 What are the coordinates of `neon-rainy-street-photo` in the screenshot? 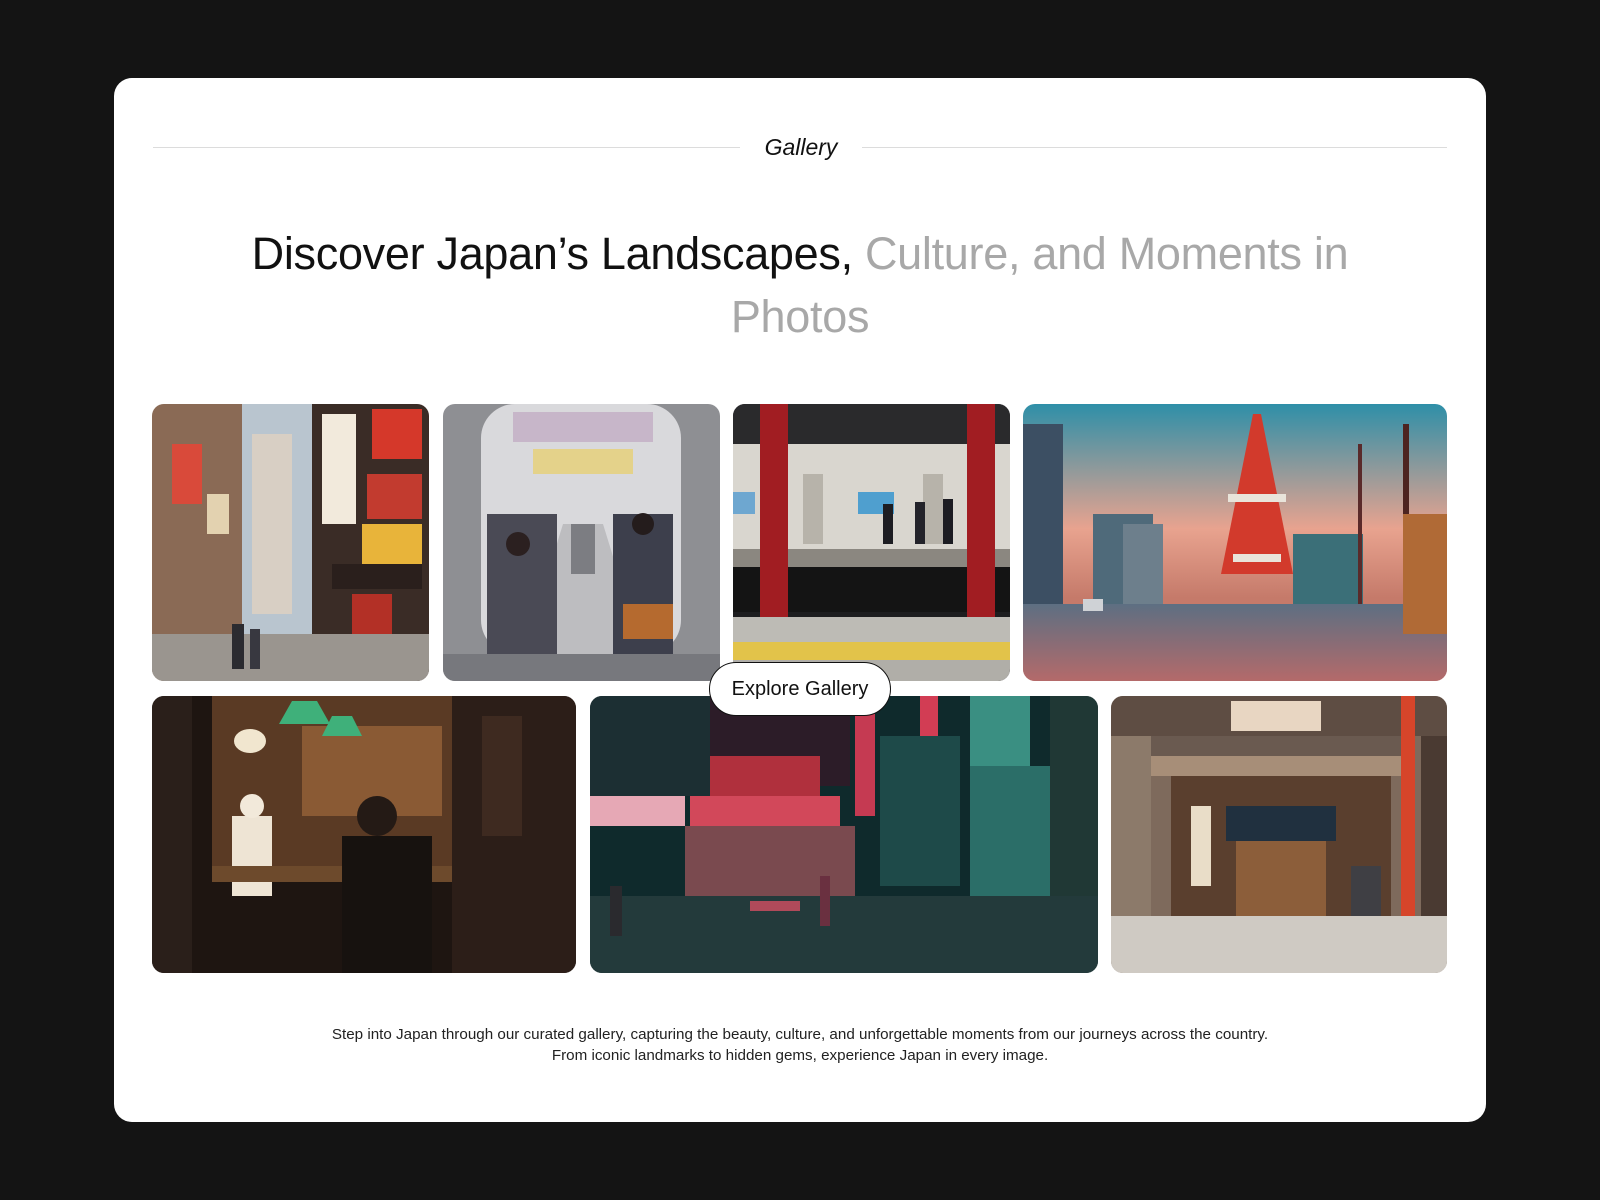 It's located at (844, 834).